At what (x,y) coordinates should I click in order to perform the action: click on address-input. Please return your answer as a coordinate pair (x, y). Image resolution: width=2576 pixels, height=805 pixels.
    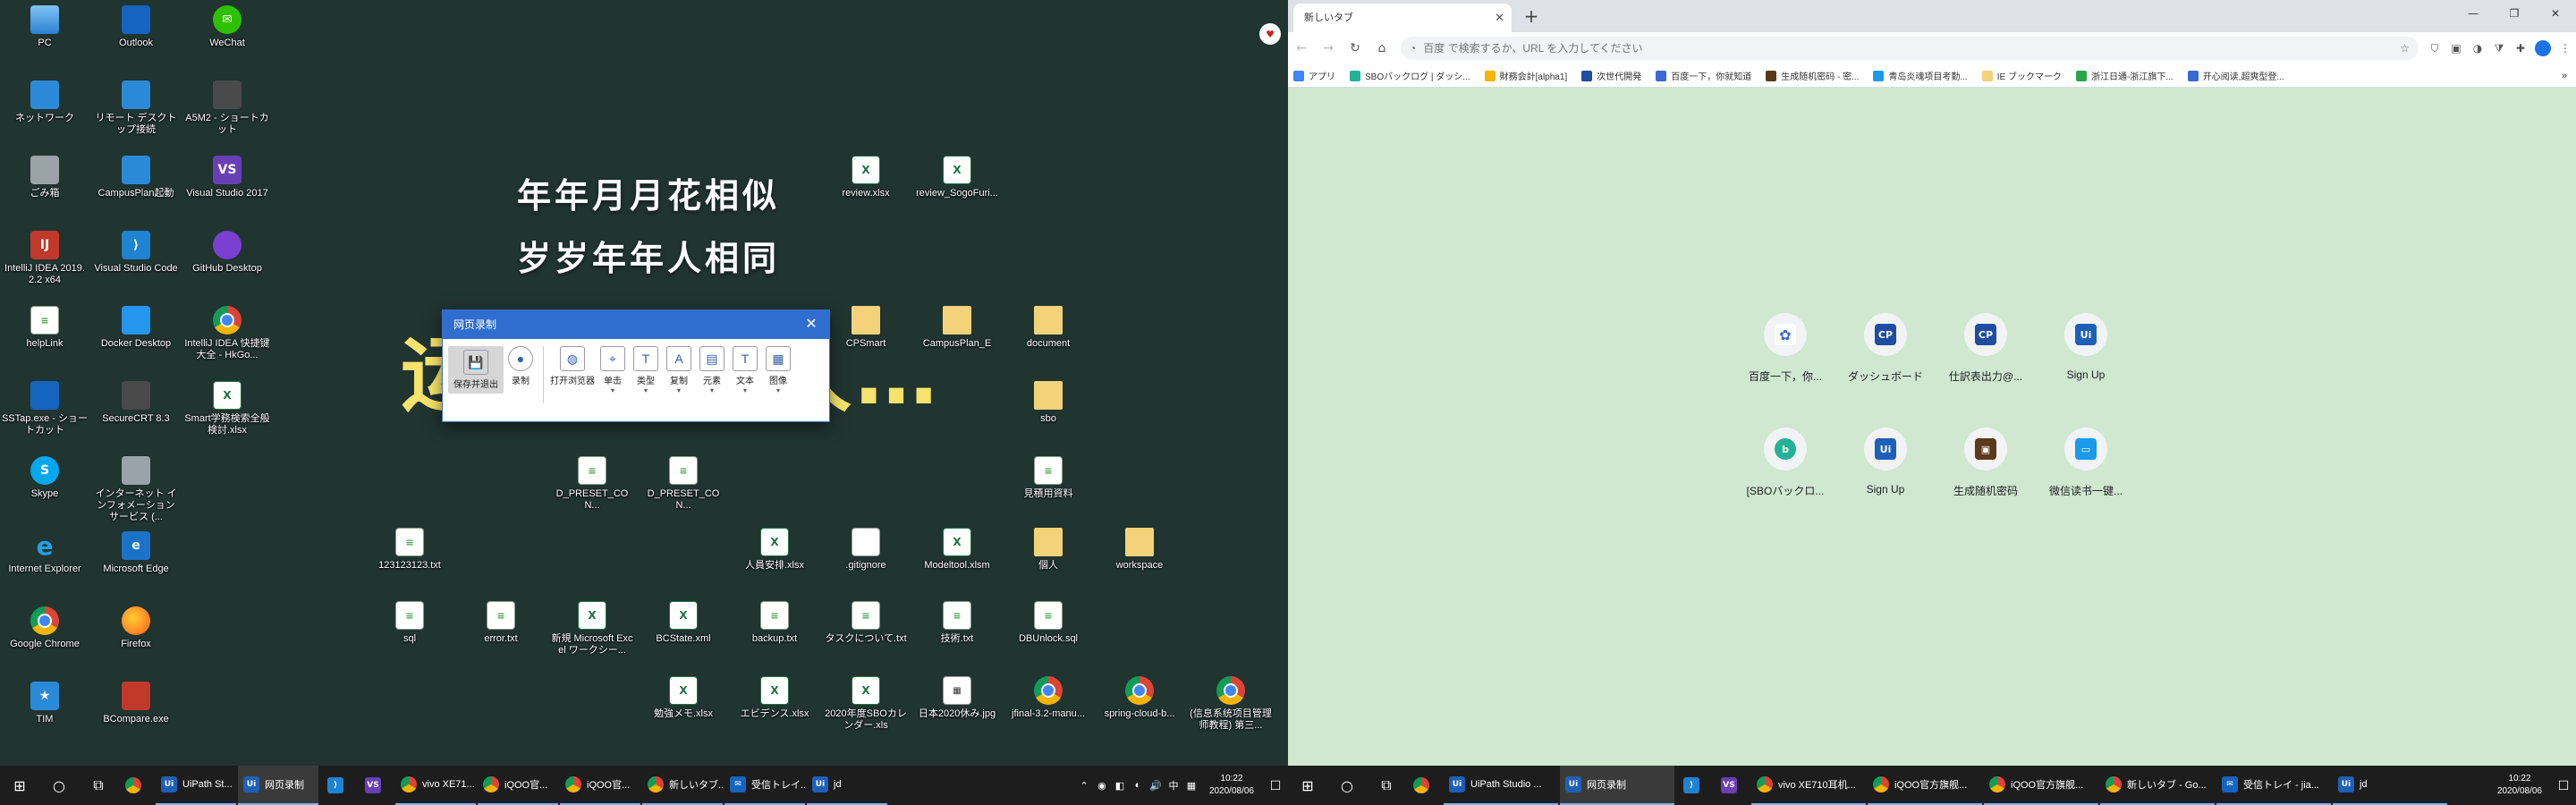
    Looking at the image, I should click on (1912, 48).